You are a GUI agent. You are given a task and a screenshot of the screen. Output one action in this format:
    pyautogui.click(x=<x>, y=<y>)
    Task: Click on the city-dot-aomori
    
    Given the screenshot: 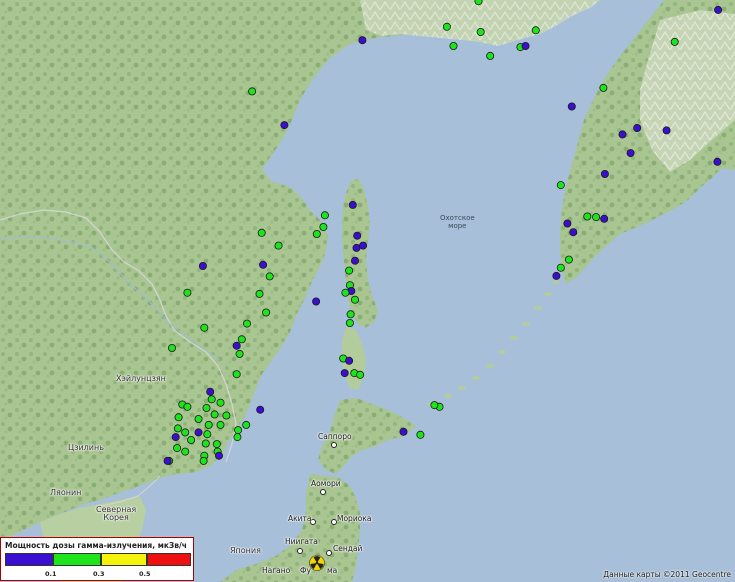 What is the action you would take?
    pyautogui.click(x=323, y=492)
    